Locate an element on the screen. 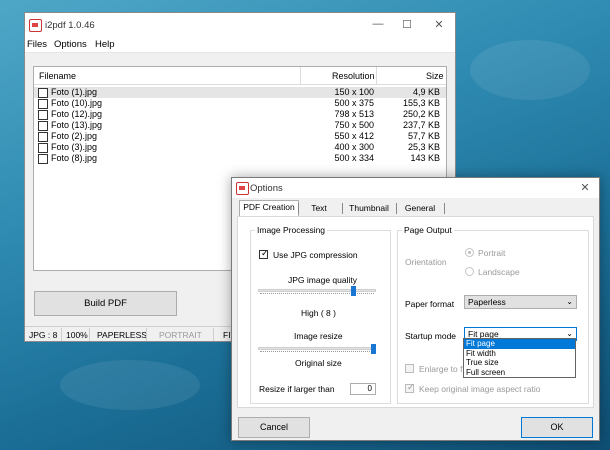 This screenshot has width=610, height=450. startup-option: True size is located at coordinates (519, 363).